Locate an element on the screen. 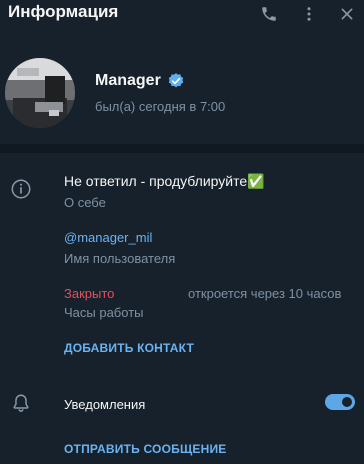  hours-opens-in: откроется через 10 часов is located at coordinates (265, 293).